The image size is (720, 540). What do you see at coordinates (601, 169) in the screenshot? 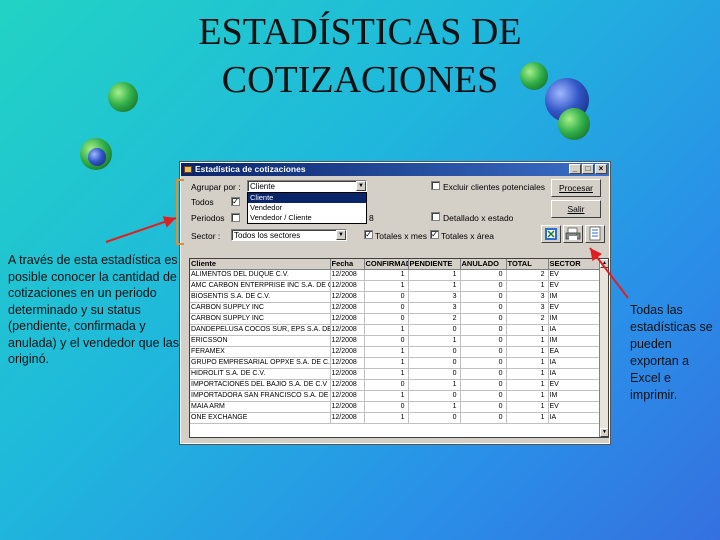
I see `close-button: ×` at bounding box center [601, 169].